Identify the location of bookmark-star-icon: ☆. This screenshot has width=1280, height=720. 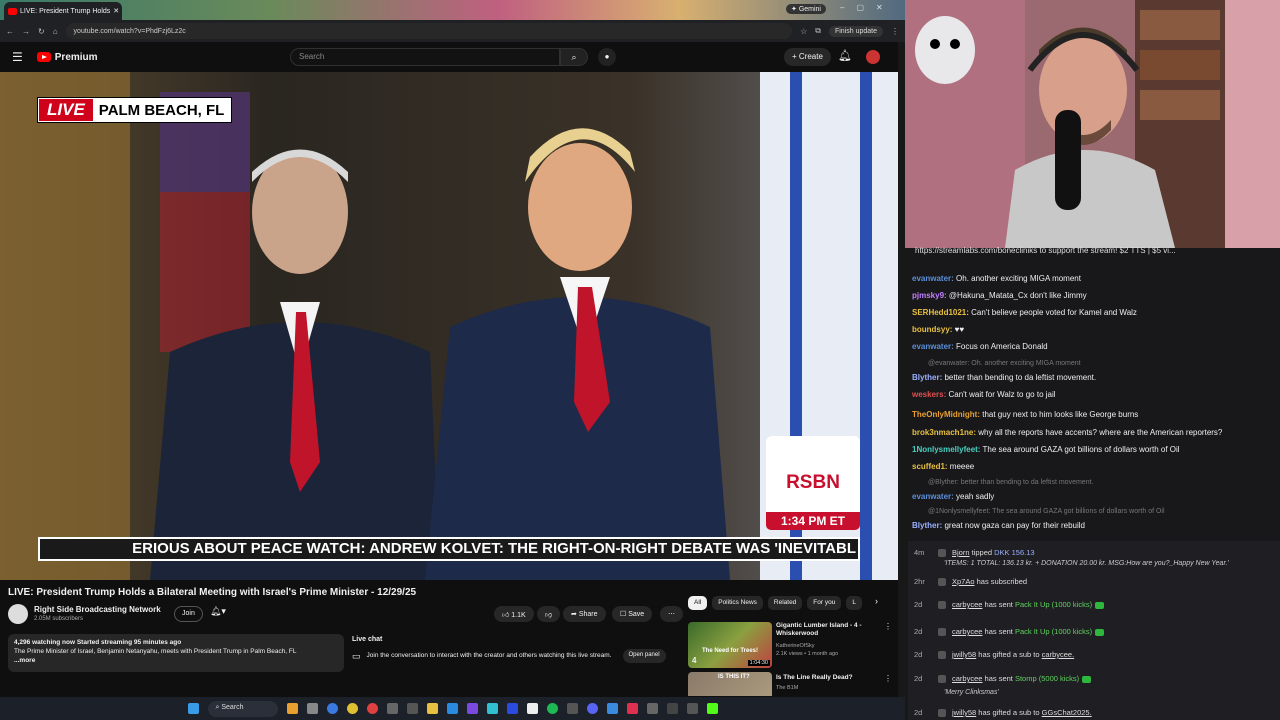
(803, 31).